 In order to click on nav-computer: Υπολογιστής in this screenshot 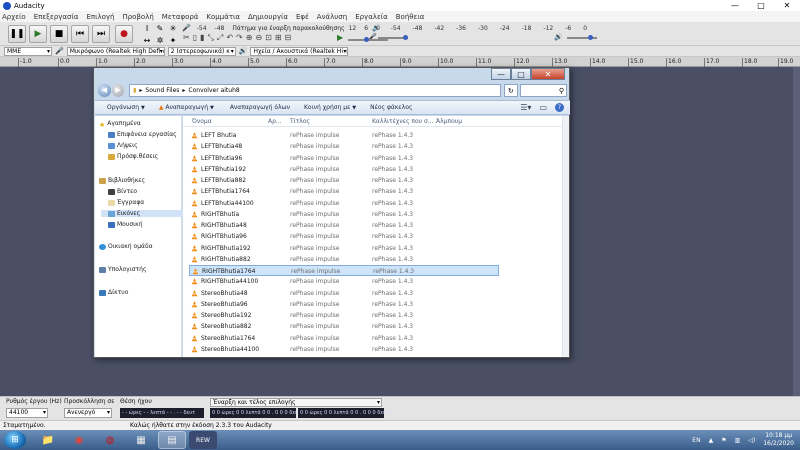, I will do `click(123, 269)`.